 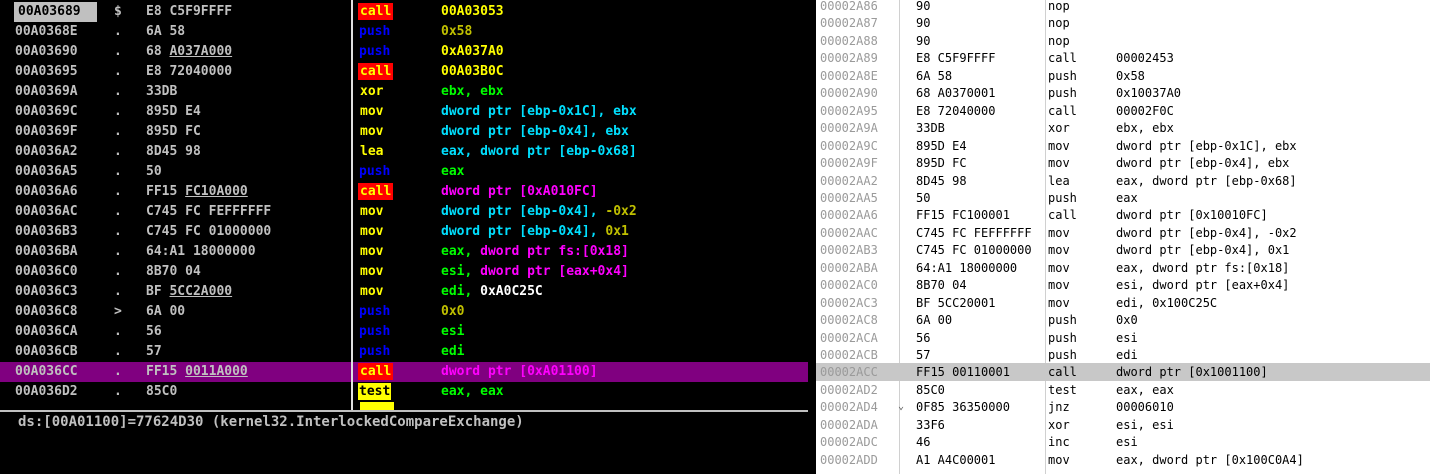 What do you see at coordinates (404, 292) in the screenshot?
I see `disasm-row: 00A036C3. BF 5CC2A000 mov edi, 0xA0C25C` at bounding box center [404, 292].